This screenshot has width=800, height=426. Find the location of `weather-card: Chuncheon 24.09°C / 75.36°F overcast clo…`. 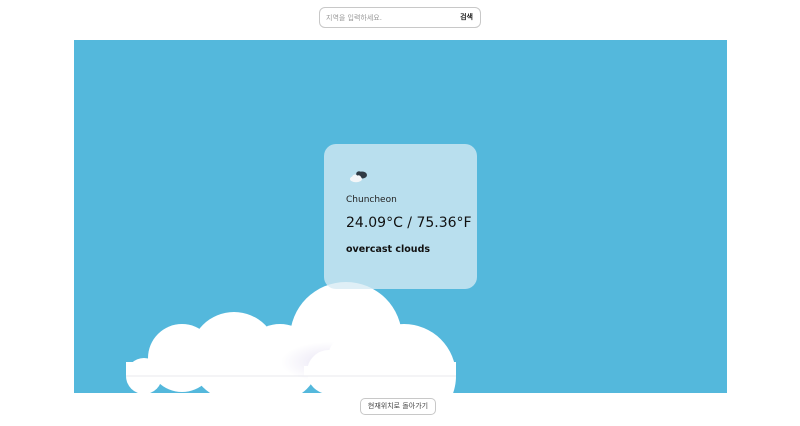

weather-card: Chuncheon 24.09°C / 75.36°F overcast clo… is located at coordinates (400, 216).